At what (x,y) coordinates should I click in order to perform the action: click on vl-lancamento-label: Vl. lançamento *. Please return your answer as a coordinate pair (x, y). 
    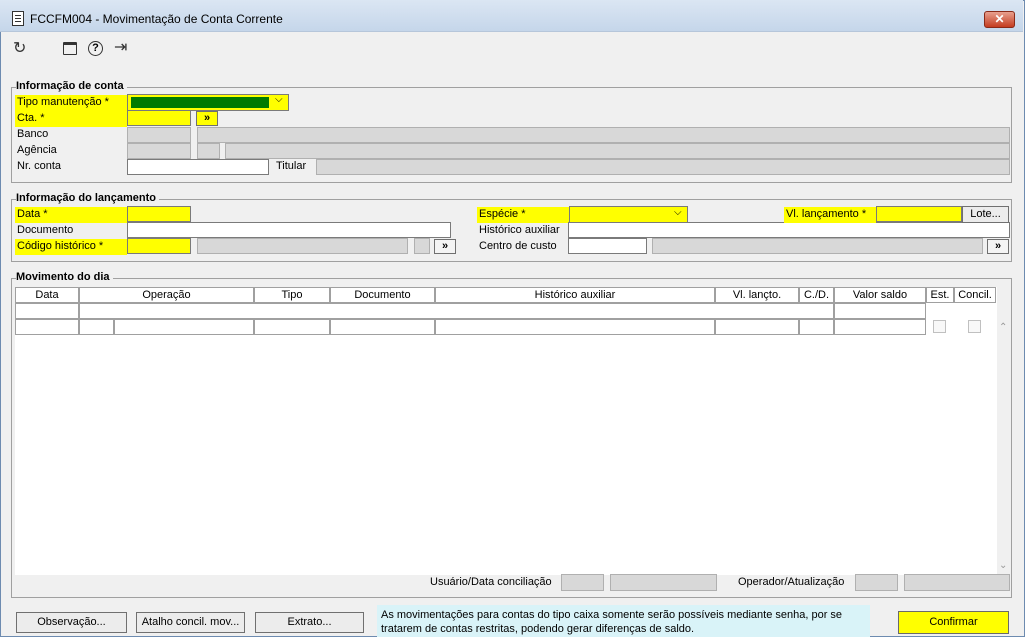
    Looking at the image, I should click on (830, 215).